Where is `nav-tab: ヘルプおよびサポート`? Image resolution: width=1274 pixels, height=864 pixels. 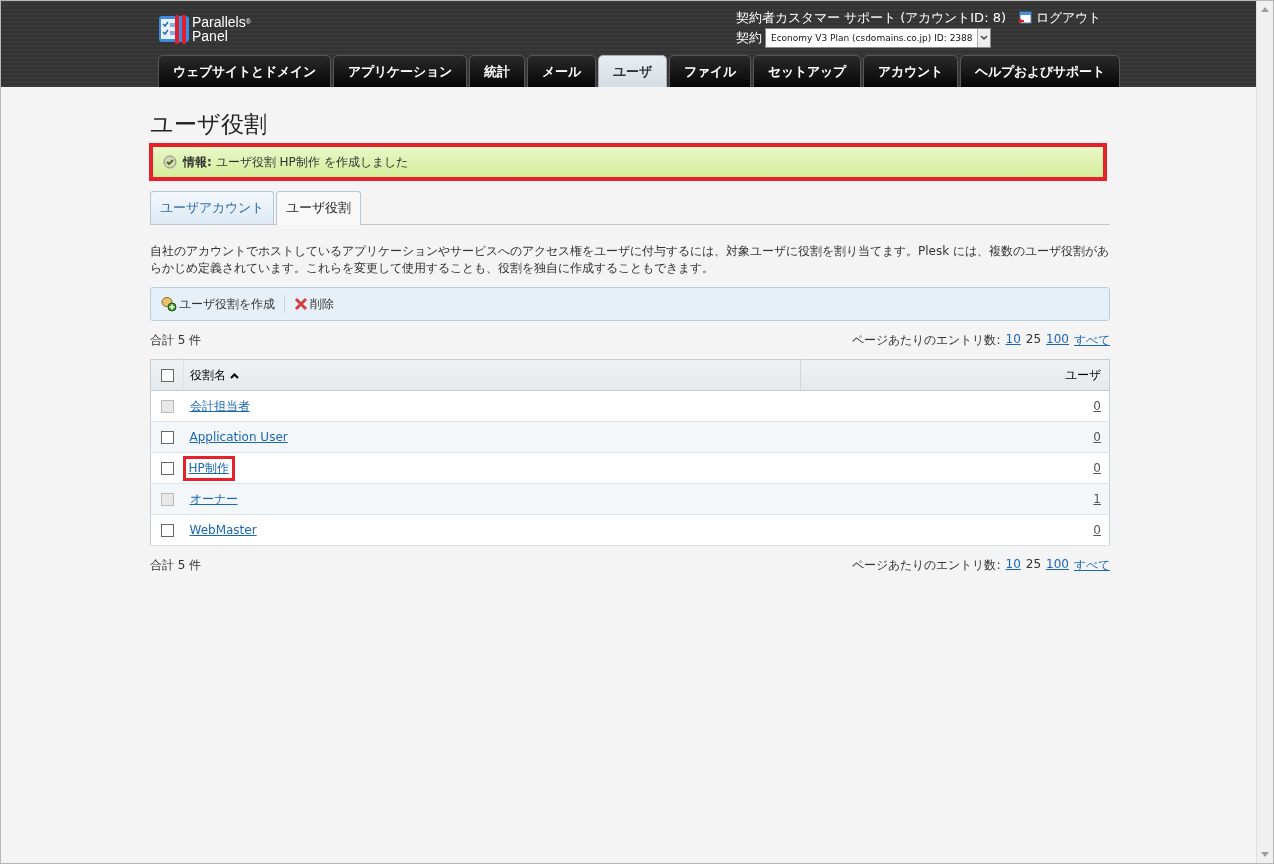
nav-tab: ヘルプおよびサポート is located at coordinates (1040, 71).